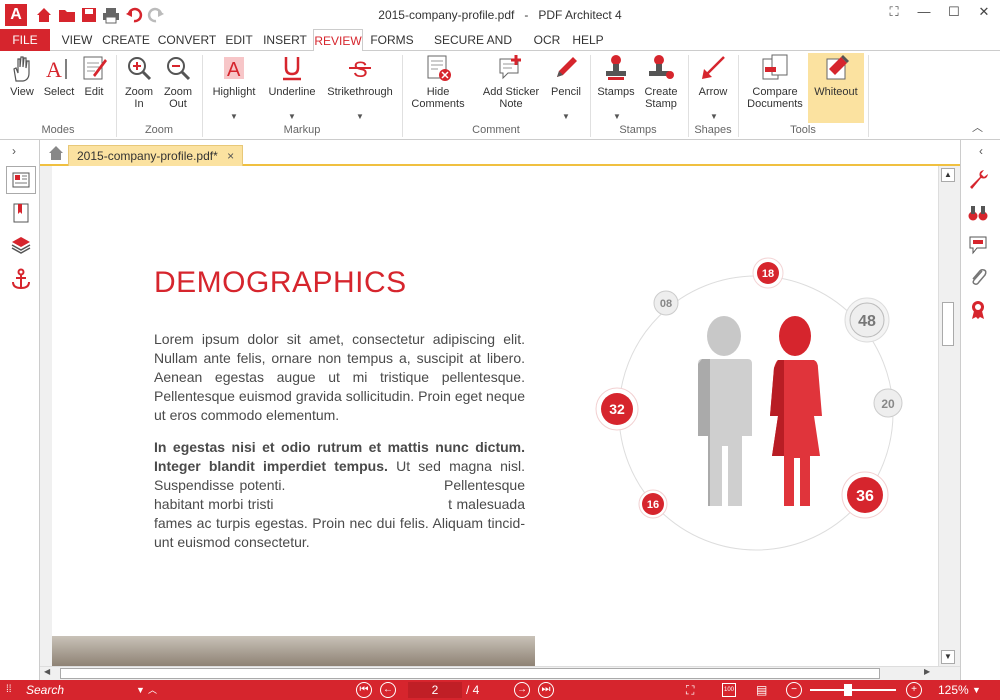 This screenshot has width=1000, height=700. What do you see at coordinates (392, 40) in the screenshot?
I see `menu-forms: FORMS` at bounding box center [392, 40].